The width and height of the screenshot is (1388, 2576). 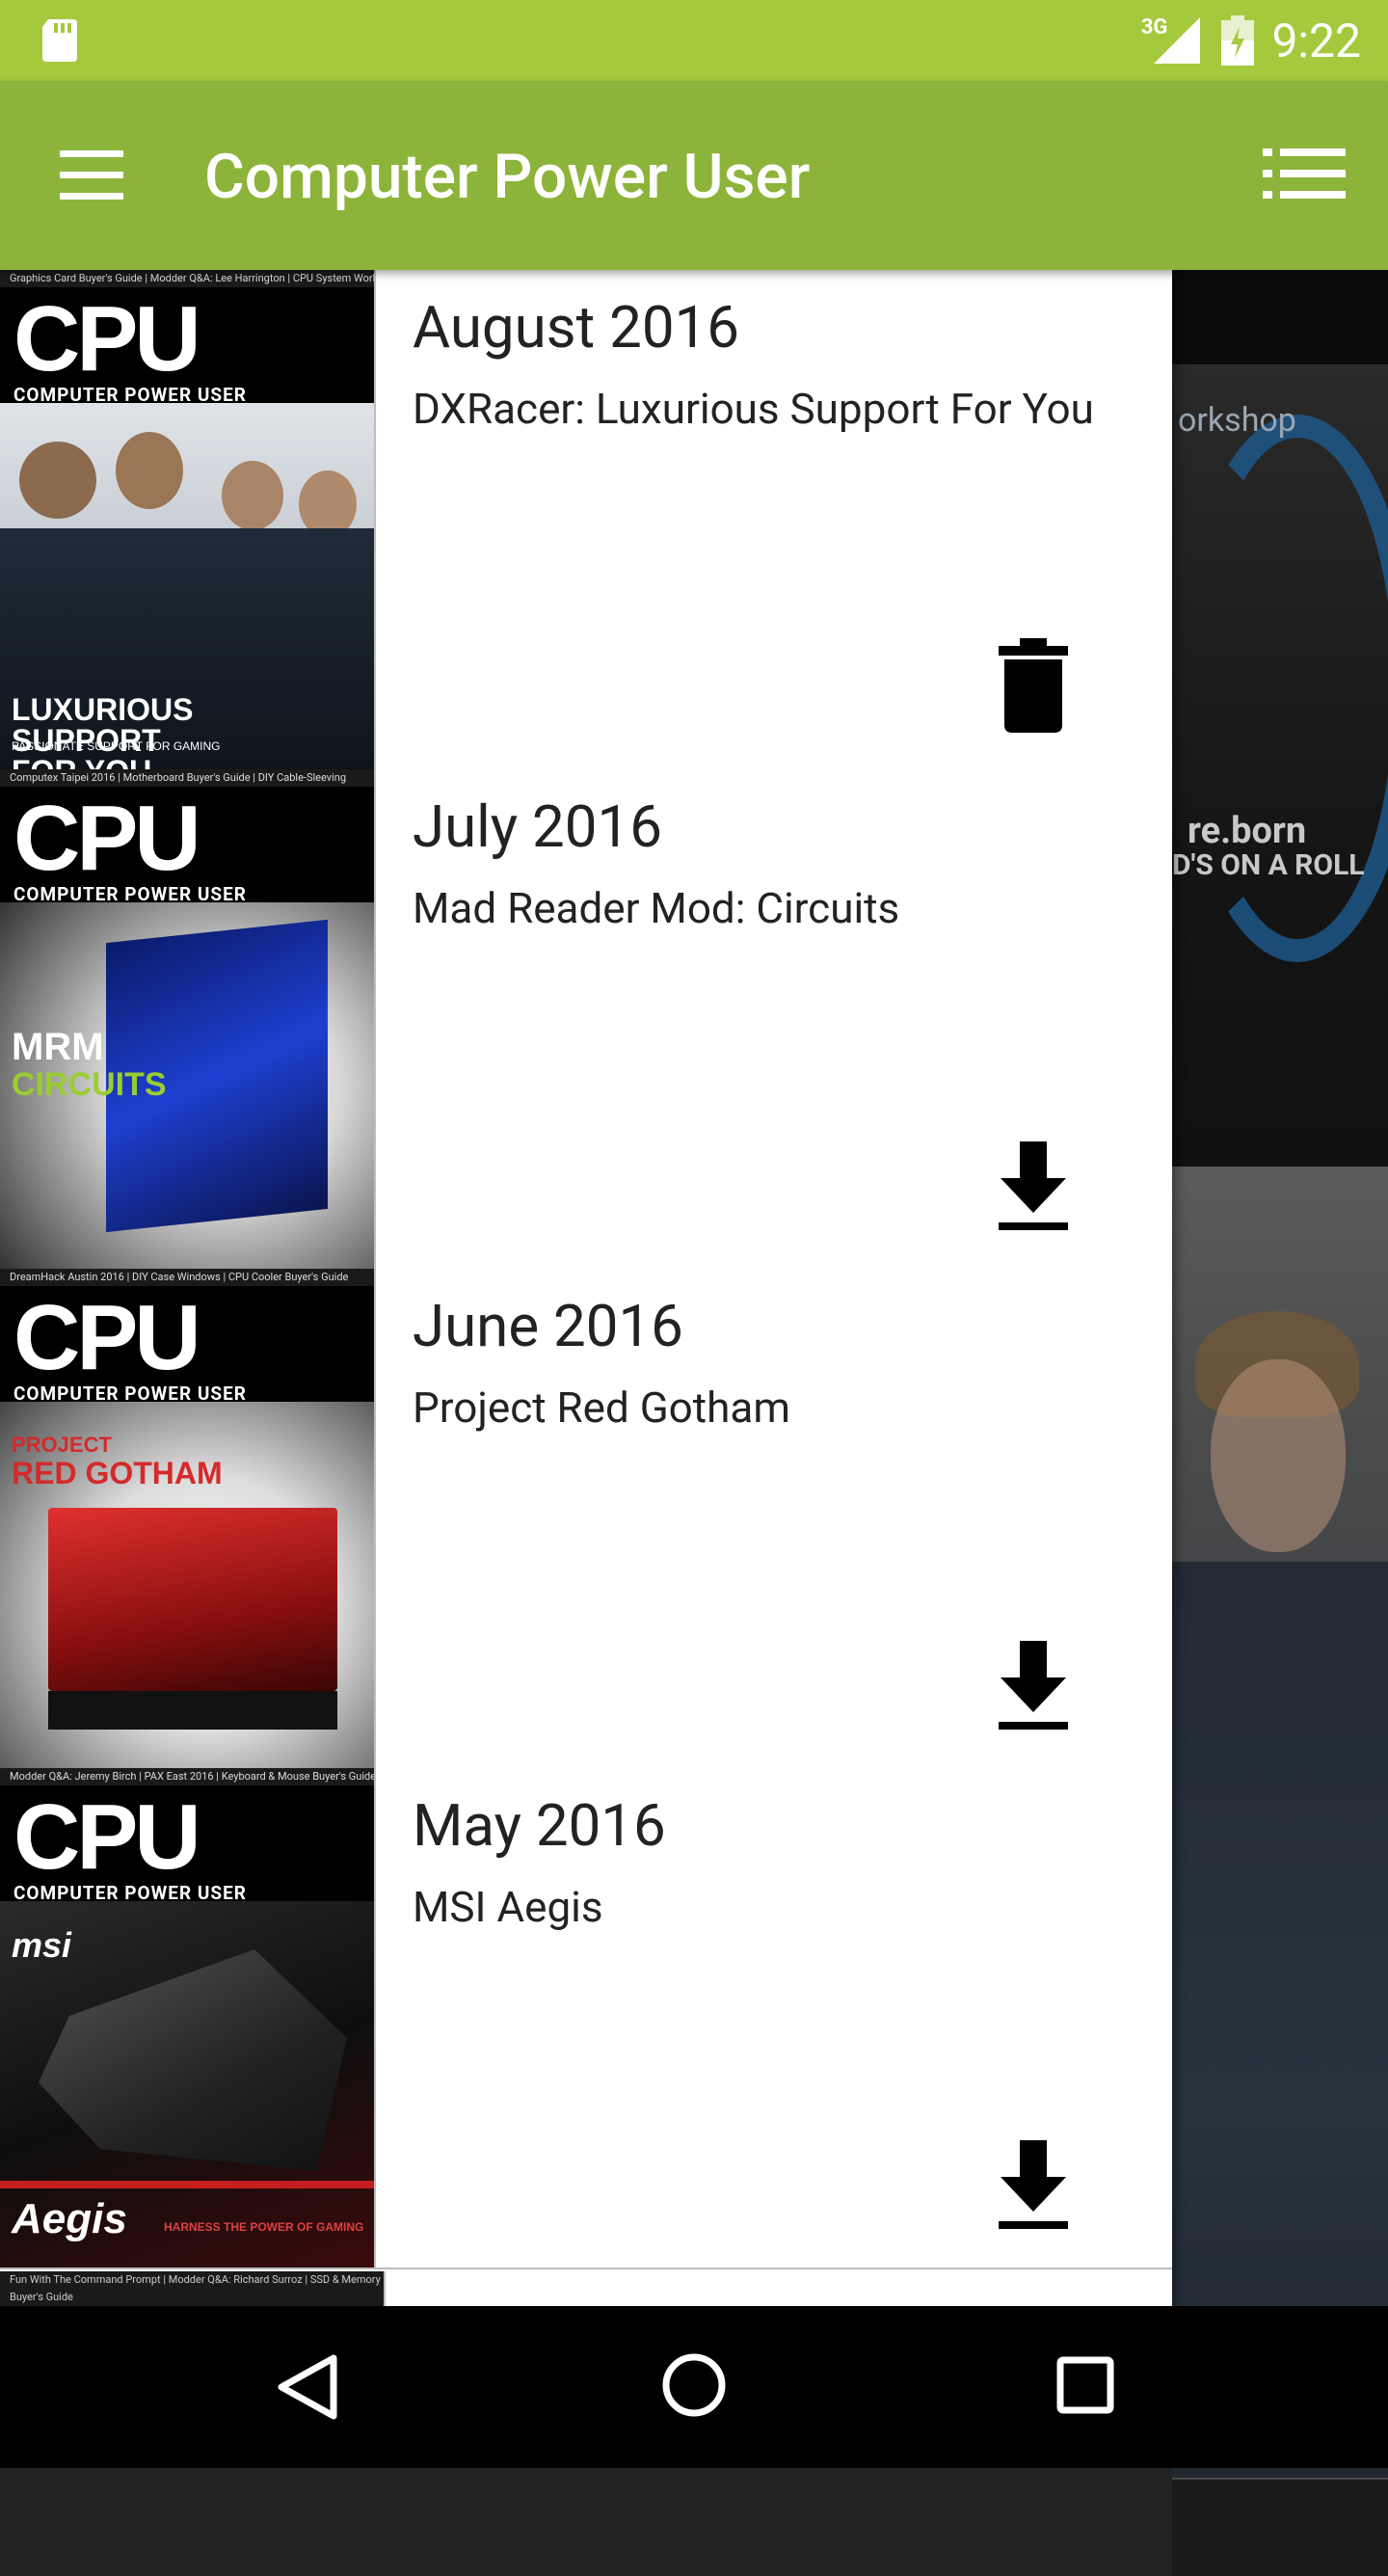 What do you see at coordinates (753, 409) in the screenshot?
I see `issue-headline: DXRacer: Luxurious Support For You` at bounding box center [753, 409].